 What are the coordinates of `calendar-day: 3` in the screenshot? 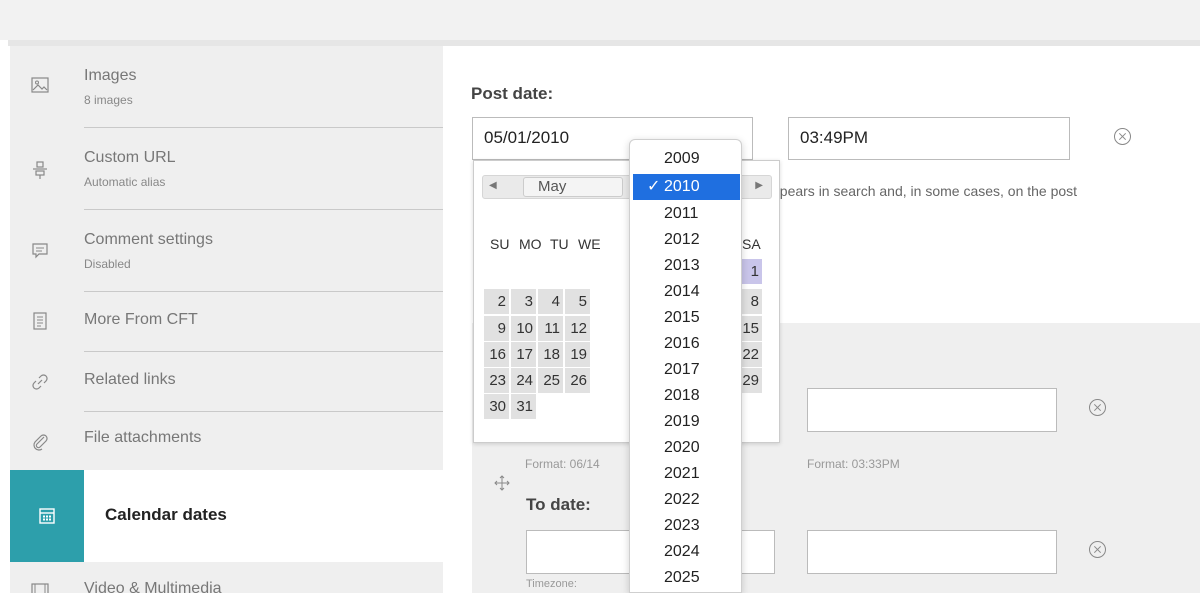 It's located at (523, 301).